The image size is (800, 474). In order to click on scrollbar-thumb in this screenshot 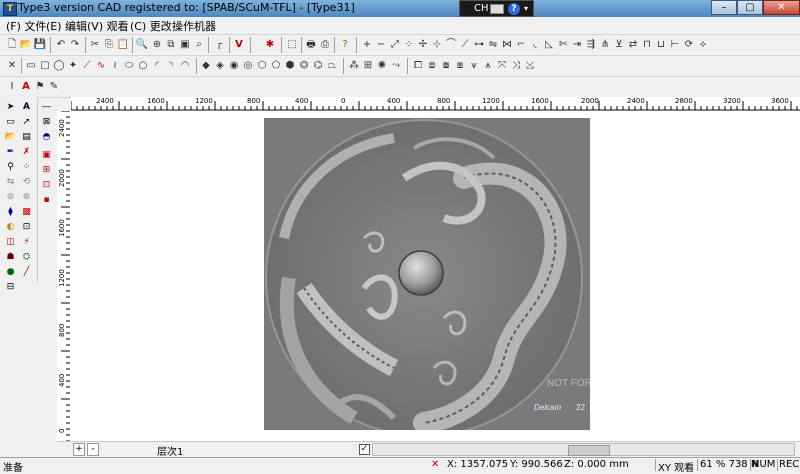, I will do `click(589, 450)`.